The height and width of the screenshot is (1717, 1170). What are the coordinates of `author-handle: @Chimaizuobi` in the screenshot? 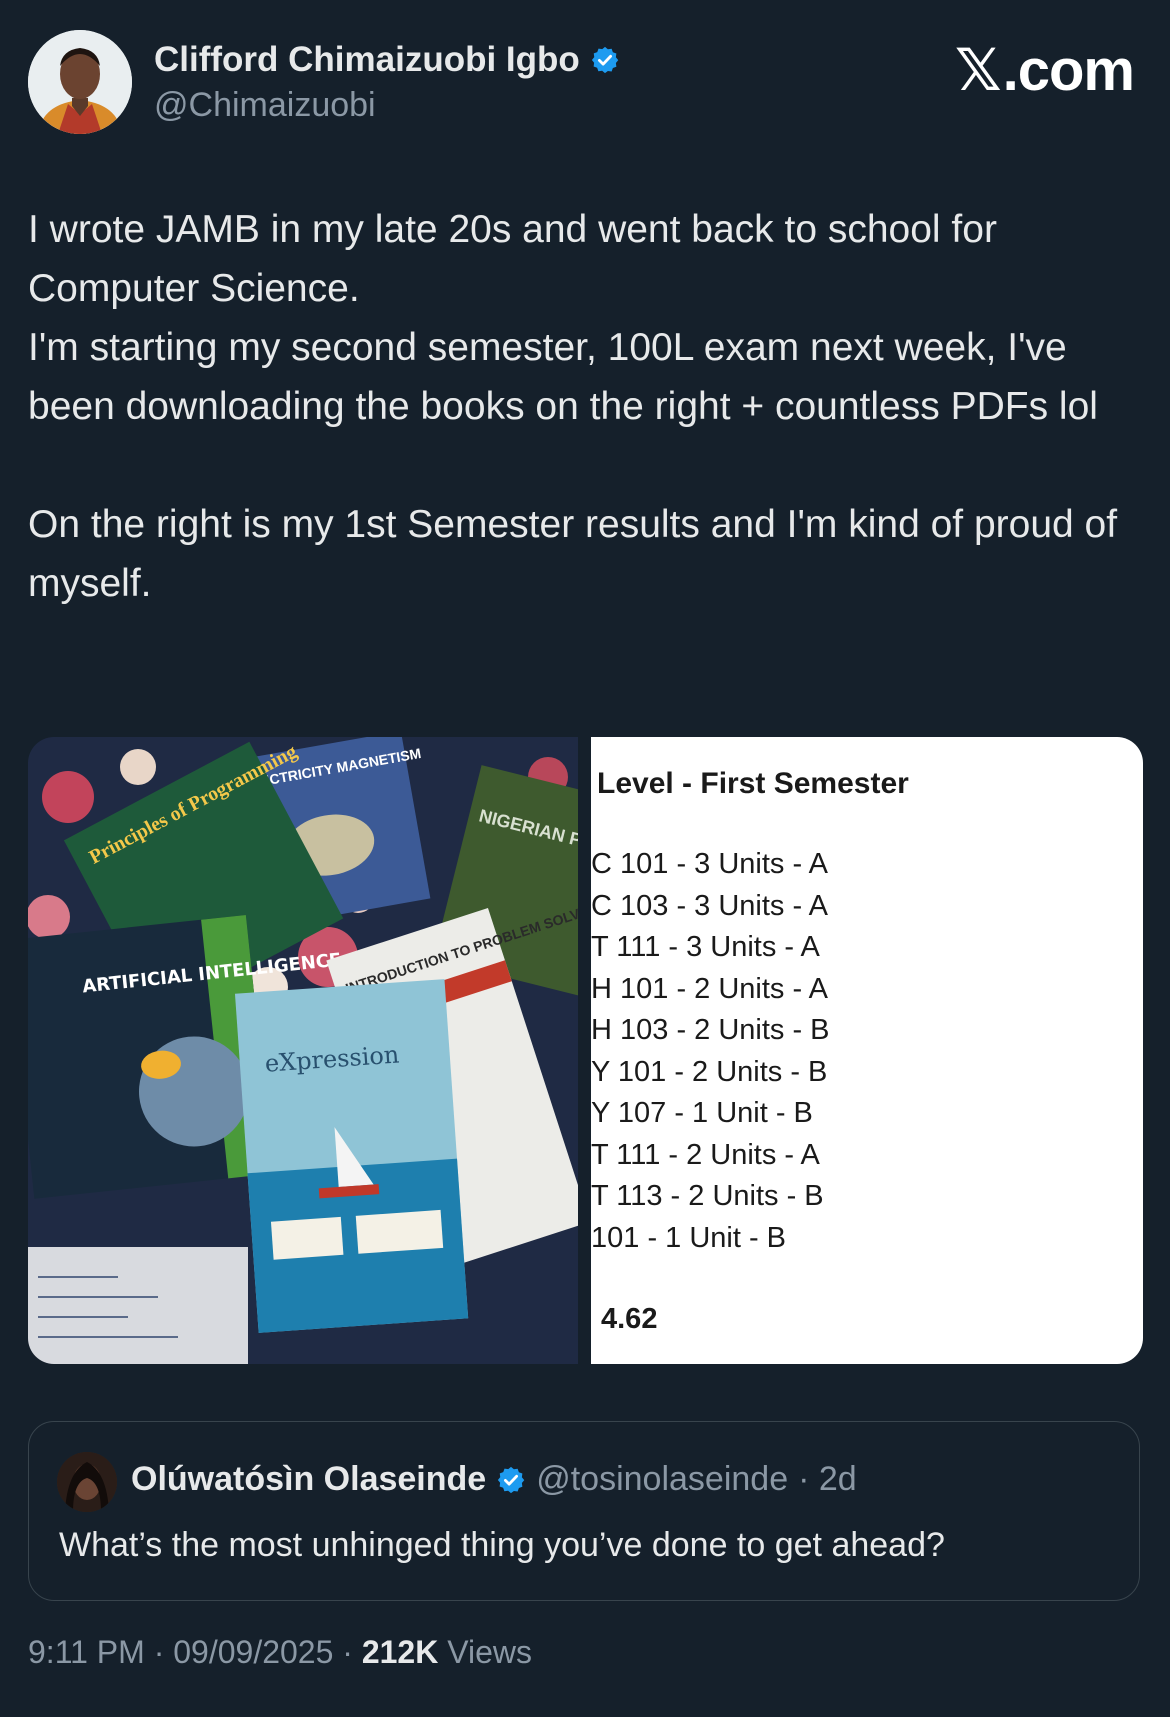 It's located at (265, 105).